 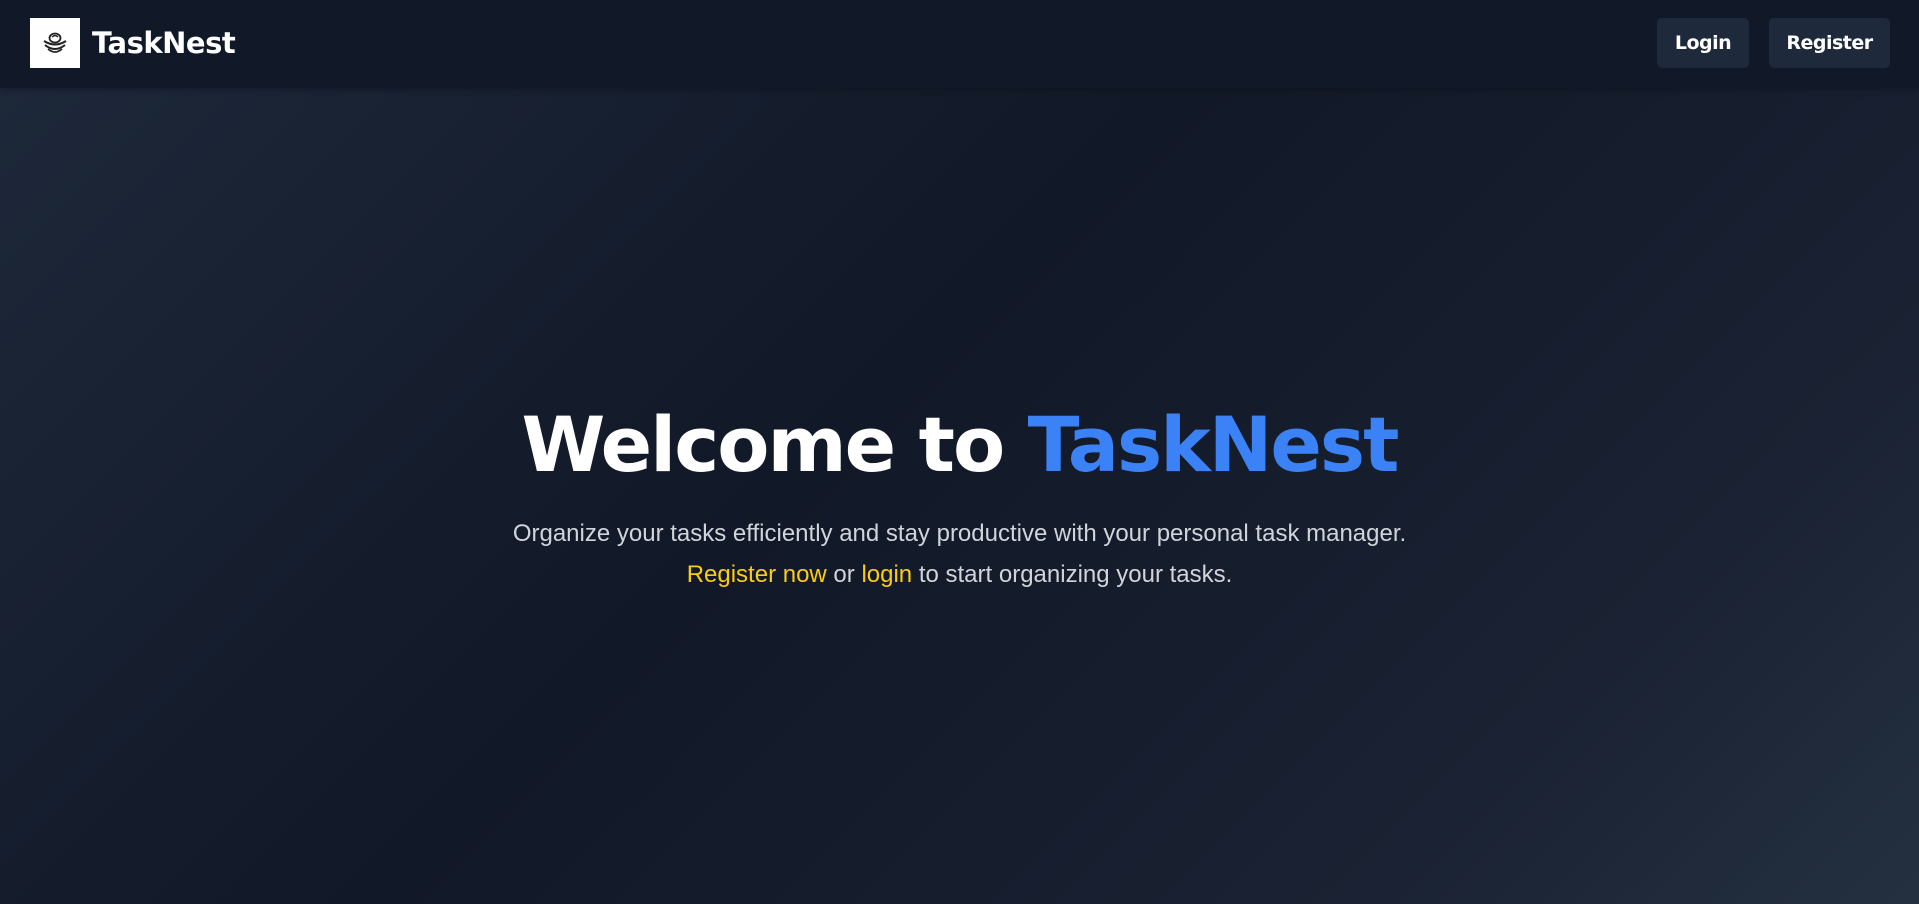 What do you see at coordinates (1213, 444) in the screenshot?
I see `hero-title-accent: TaskNest` at bounding box center [1213, 444].